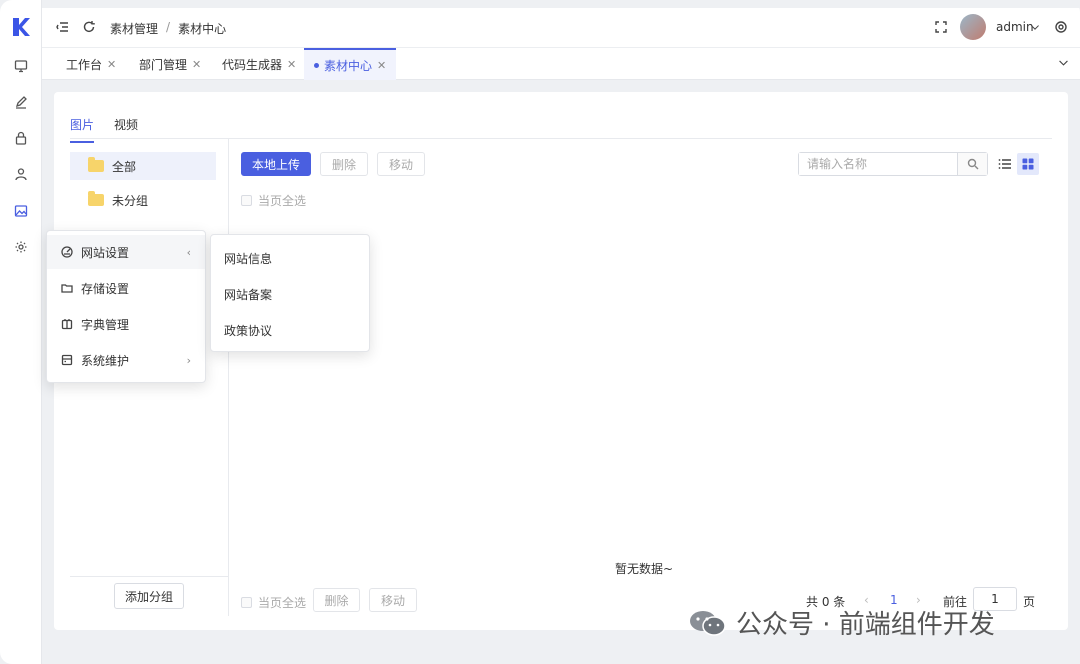 Image resolution: width=1080 pixels, height=664 pixels. I want to click on select-page-checkbox: 当页全选, so click(273, 200).